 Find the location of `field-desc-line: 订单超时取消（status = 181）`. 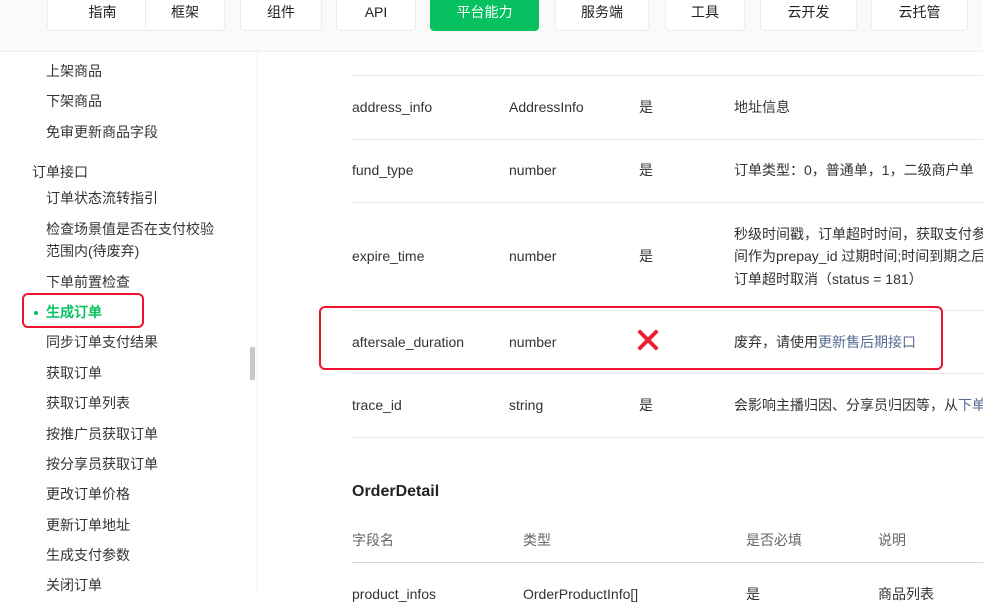

field-desc-line: 订单超时取消（status = 181） is located at coordinates (828, 279).